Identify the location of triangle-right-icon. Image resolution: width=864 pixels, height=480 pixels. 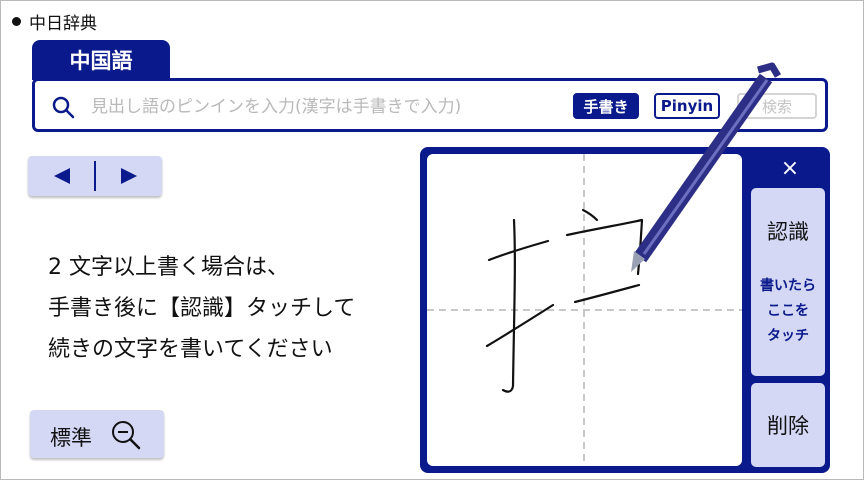
(128, 176).